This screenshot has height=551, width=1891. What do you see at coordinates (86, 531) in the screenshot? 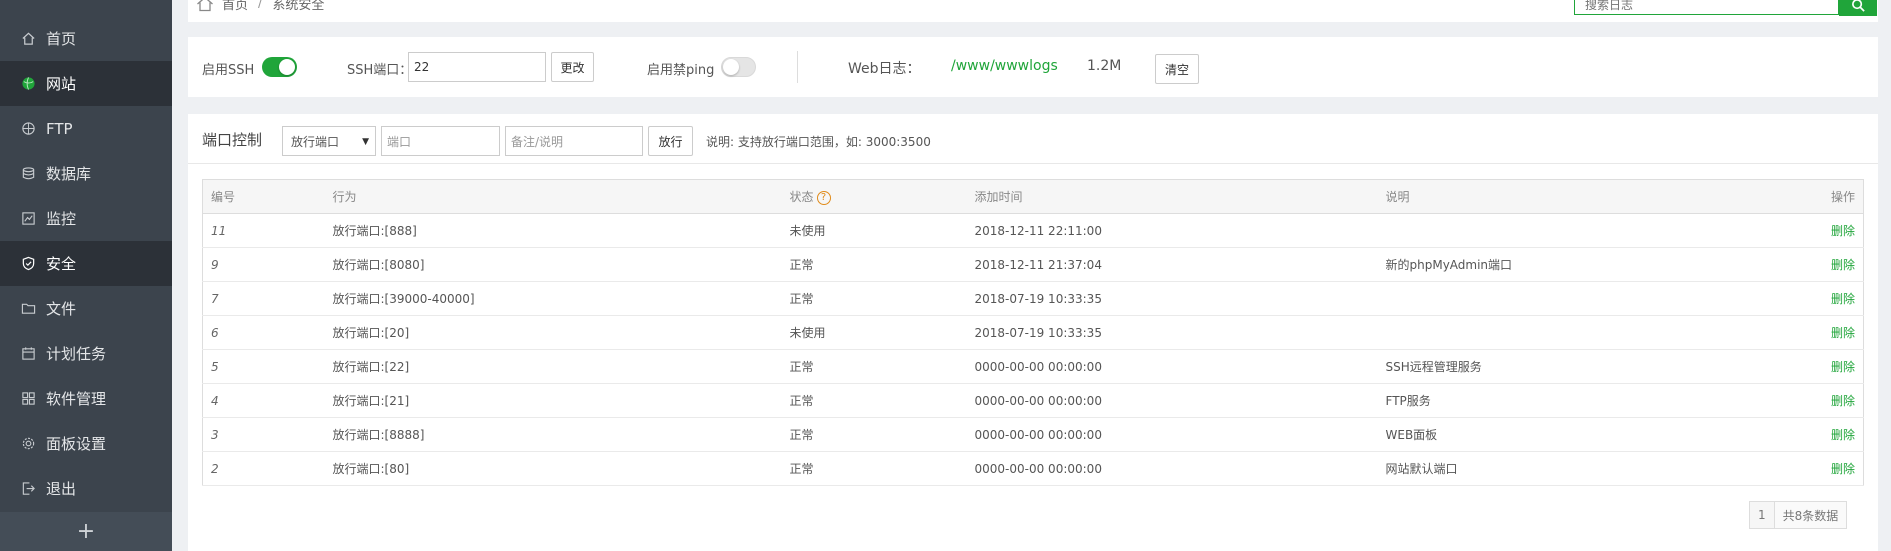
I see `sidebar-add-button: +` at bounding box center [86, 531].